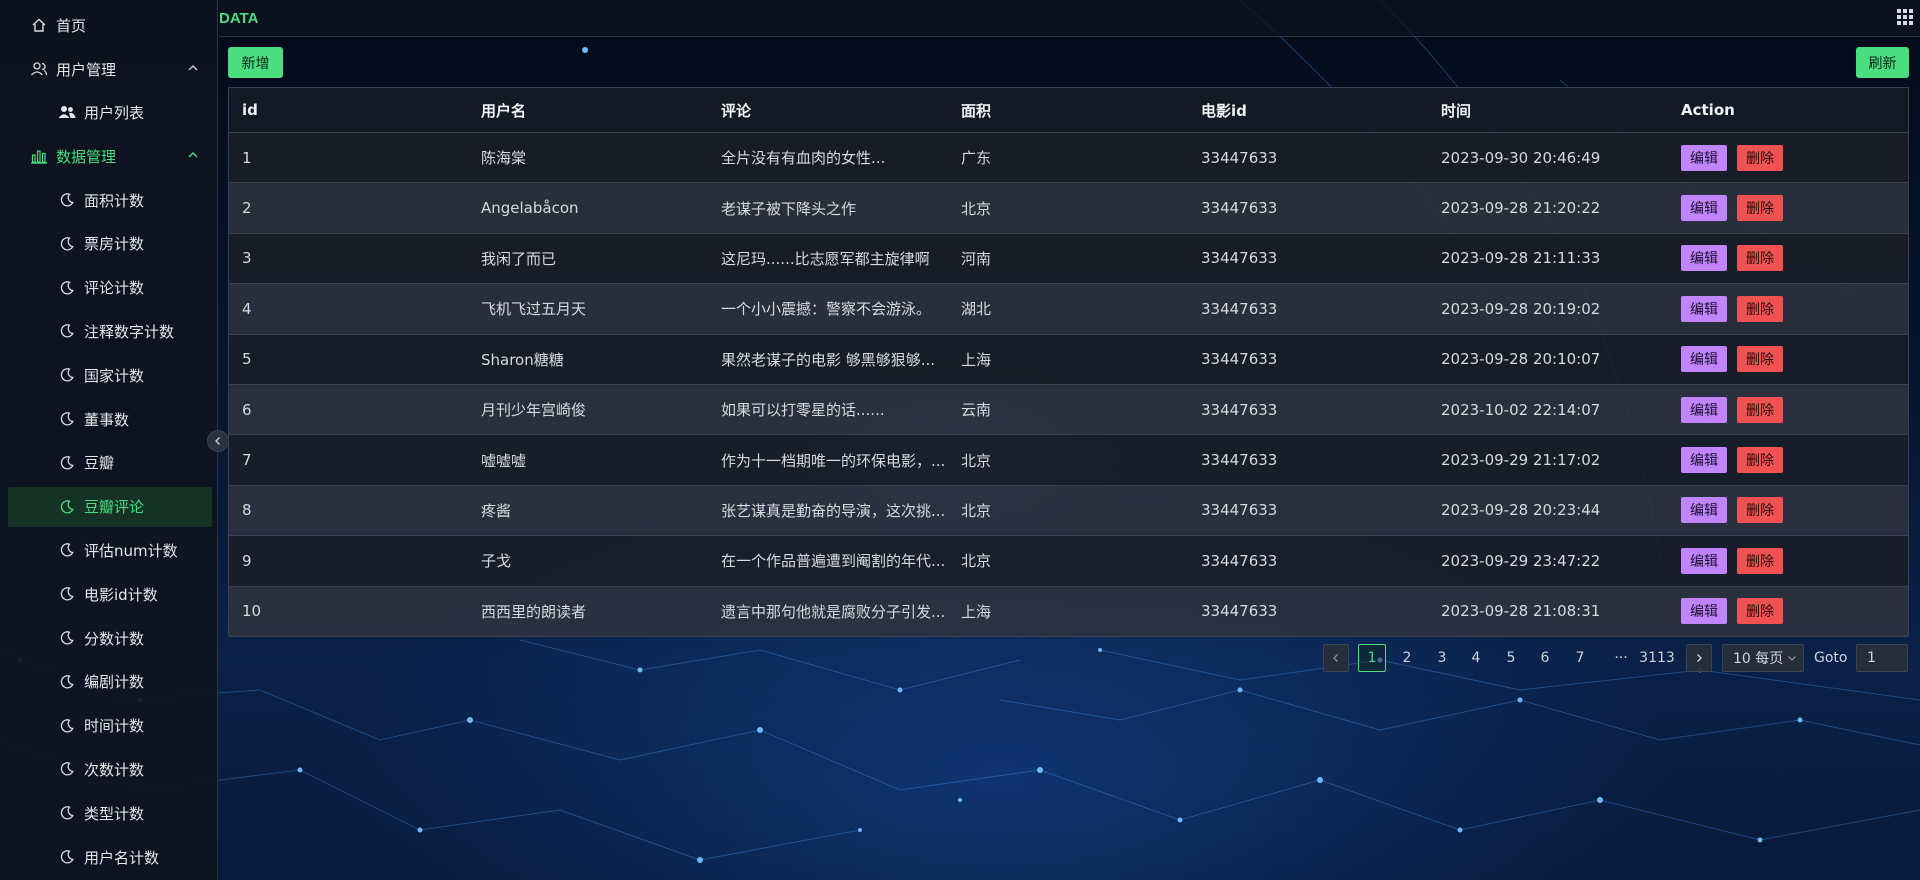  I want to click on sidebar-item-4: 国家计数, so click(109, 375).